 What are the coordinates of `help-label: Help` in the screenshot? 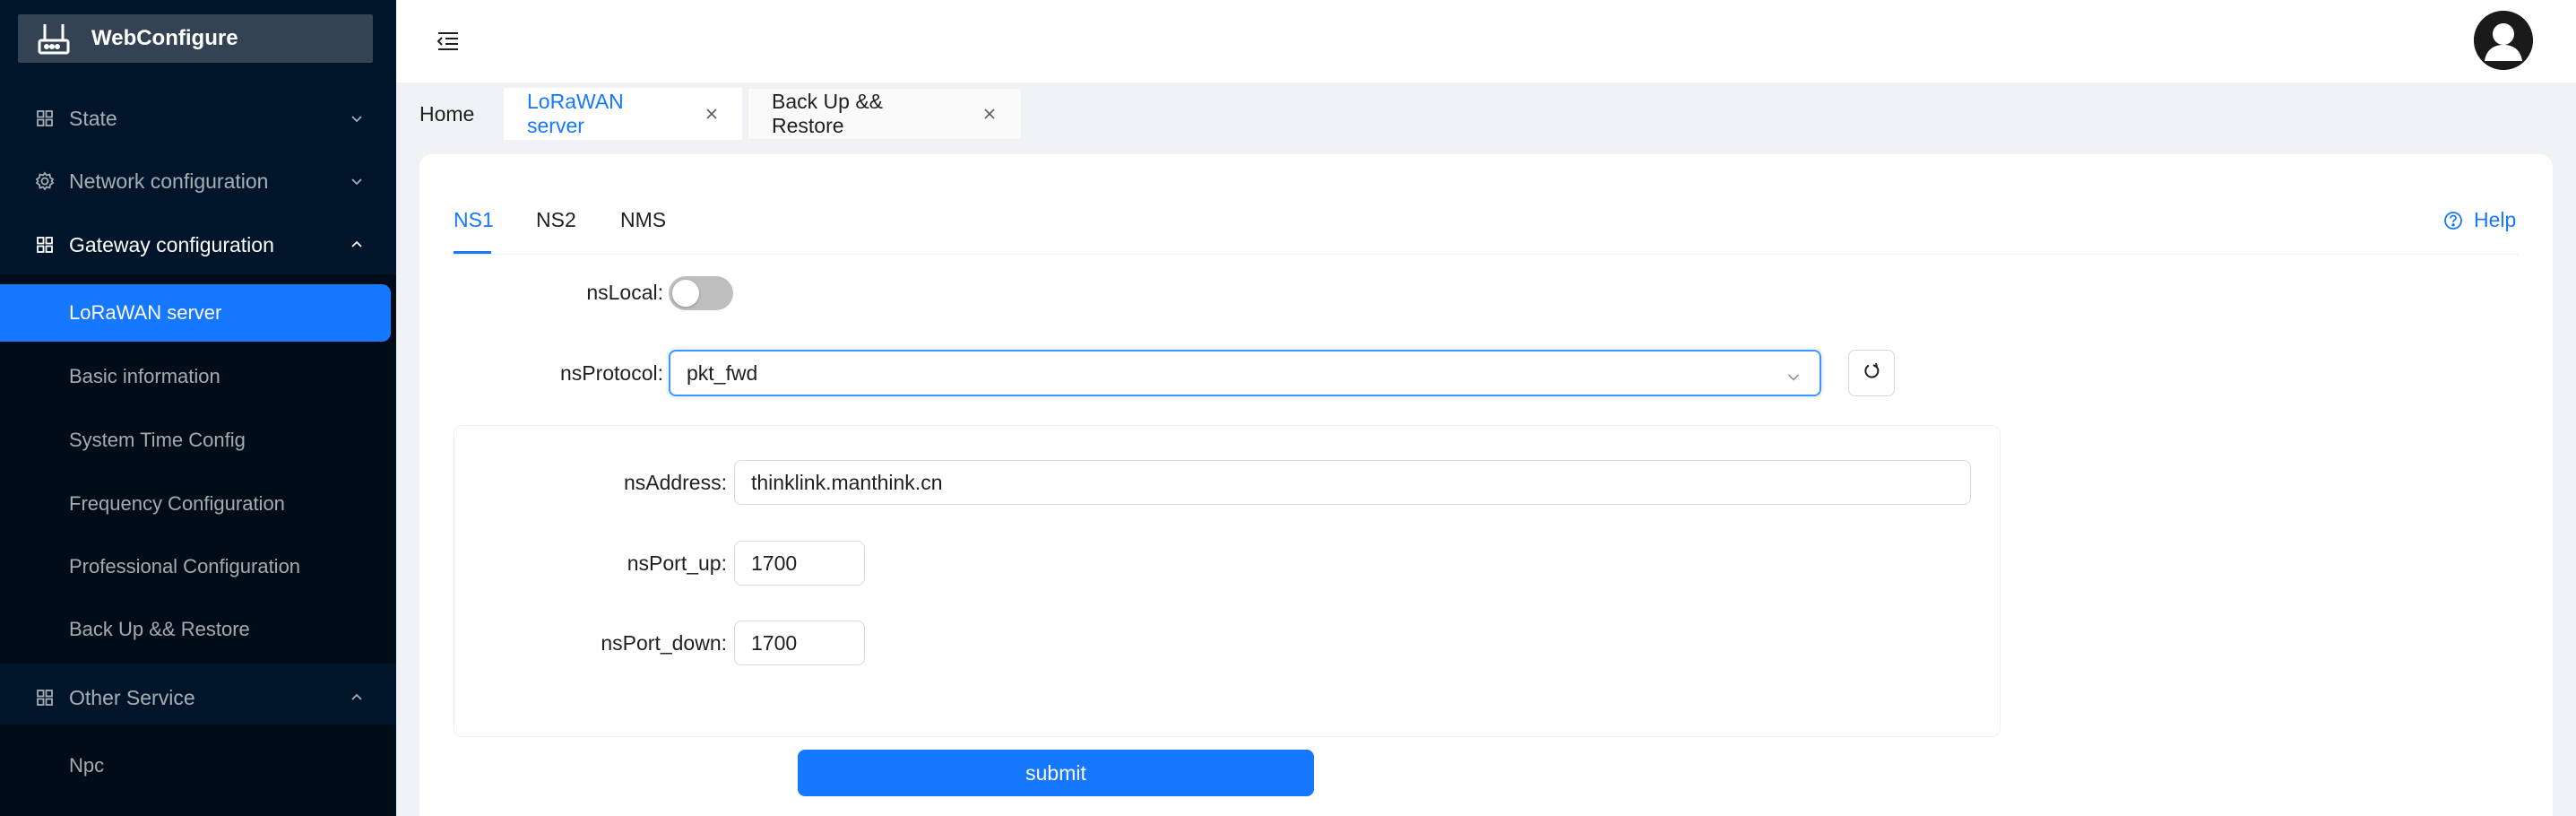 It's located at (2495, 219).